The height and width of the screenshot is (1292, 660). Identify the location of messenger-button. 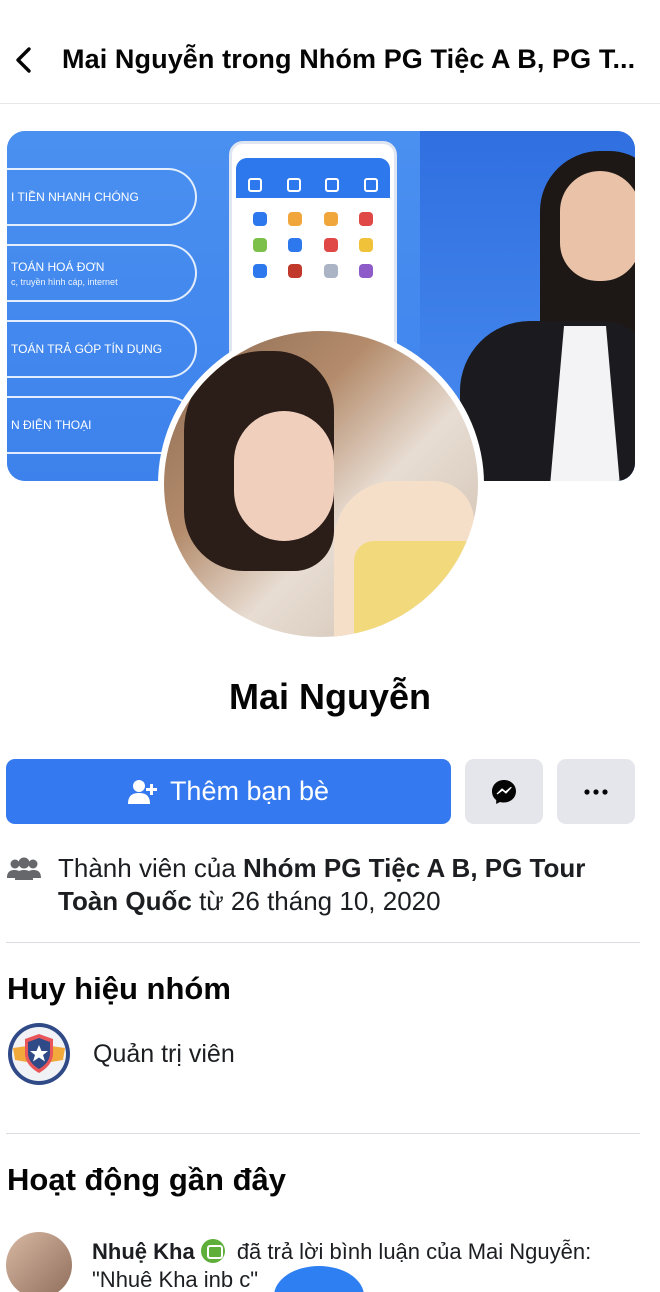
(504, 791).